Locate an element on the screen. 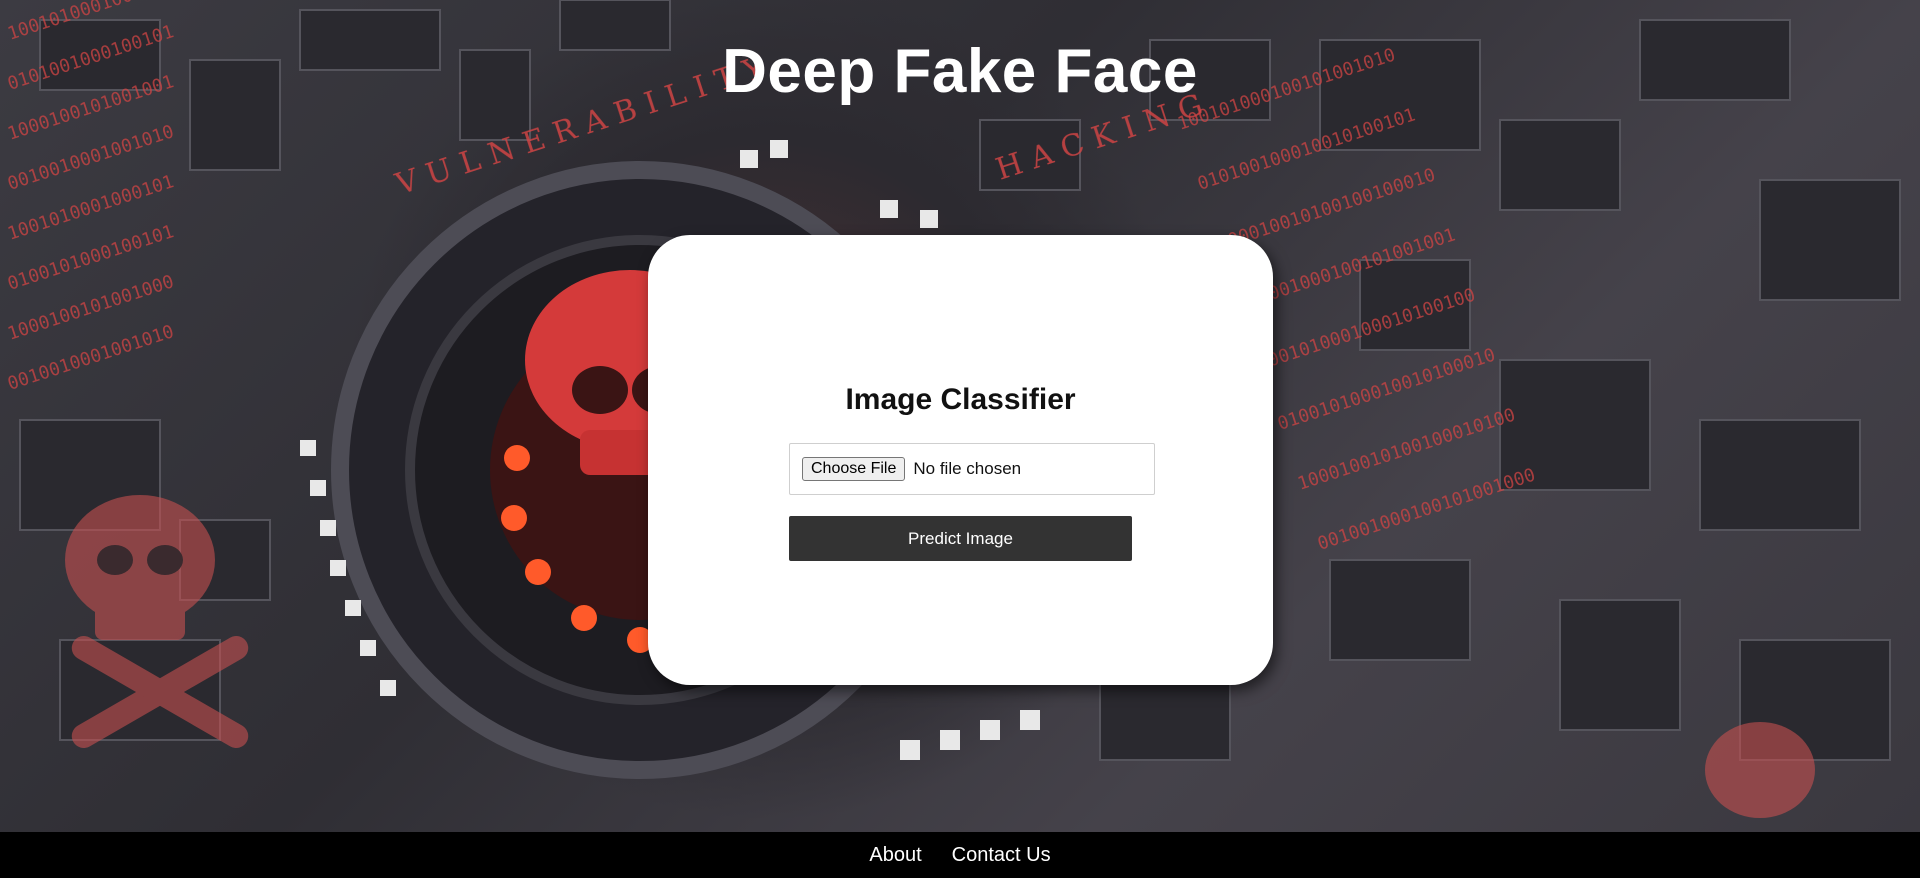 This screenshot has height=878, width=1920. footer-link-about: About is located at coordinates (895, 855).